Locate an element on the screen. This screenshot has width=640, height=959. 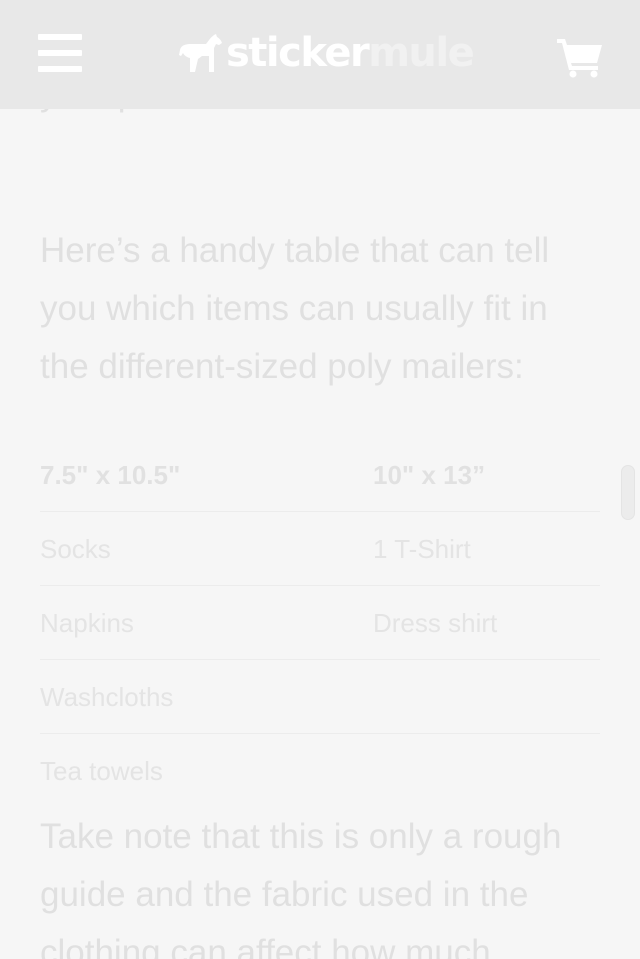
table-row: Napkins Dress shirt is located at coordinates (320, 623).